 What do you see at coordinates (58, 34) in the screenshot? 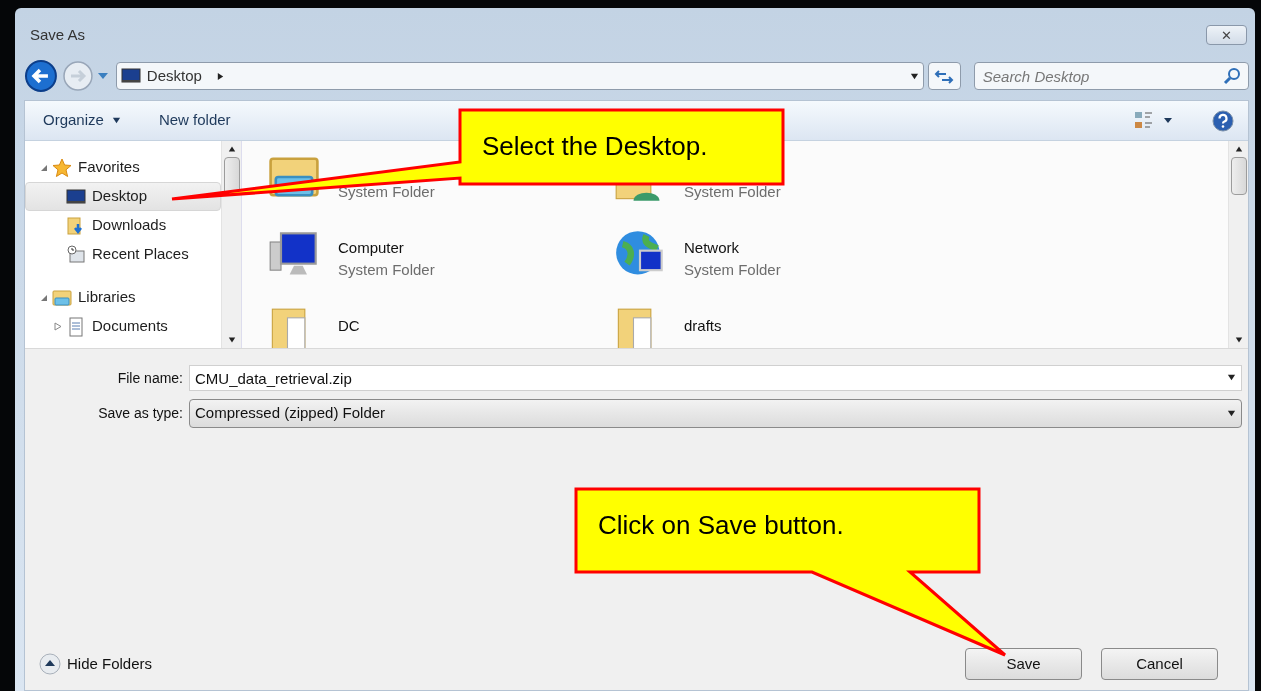
I see `window-title: Save As` at bounding box center [58, 34].